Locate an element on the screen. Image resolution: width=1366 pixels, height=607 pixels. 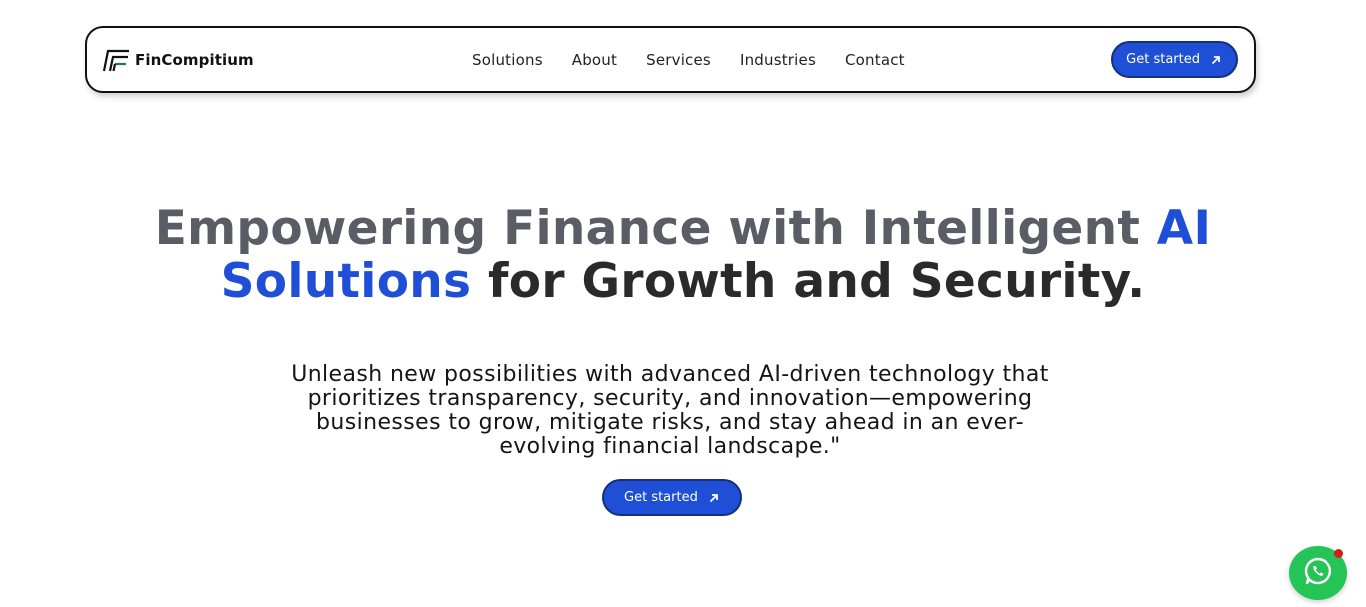
notification-dot is located at coordinates (1338, 553).